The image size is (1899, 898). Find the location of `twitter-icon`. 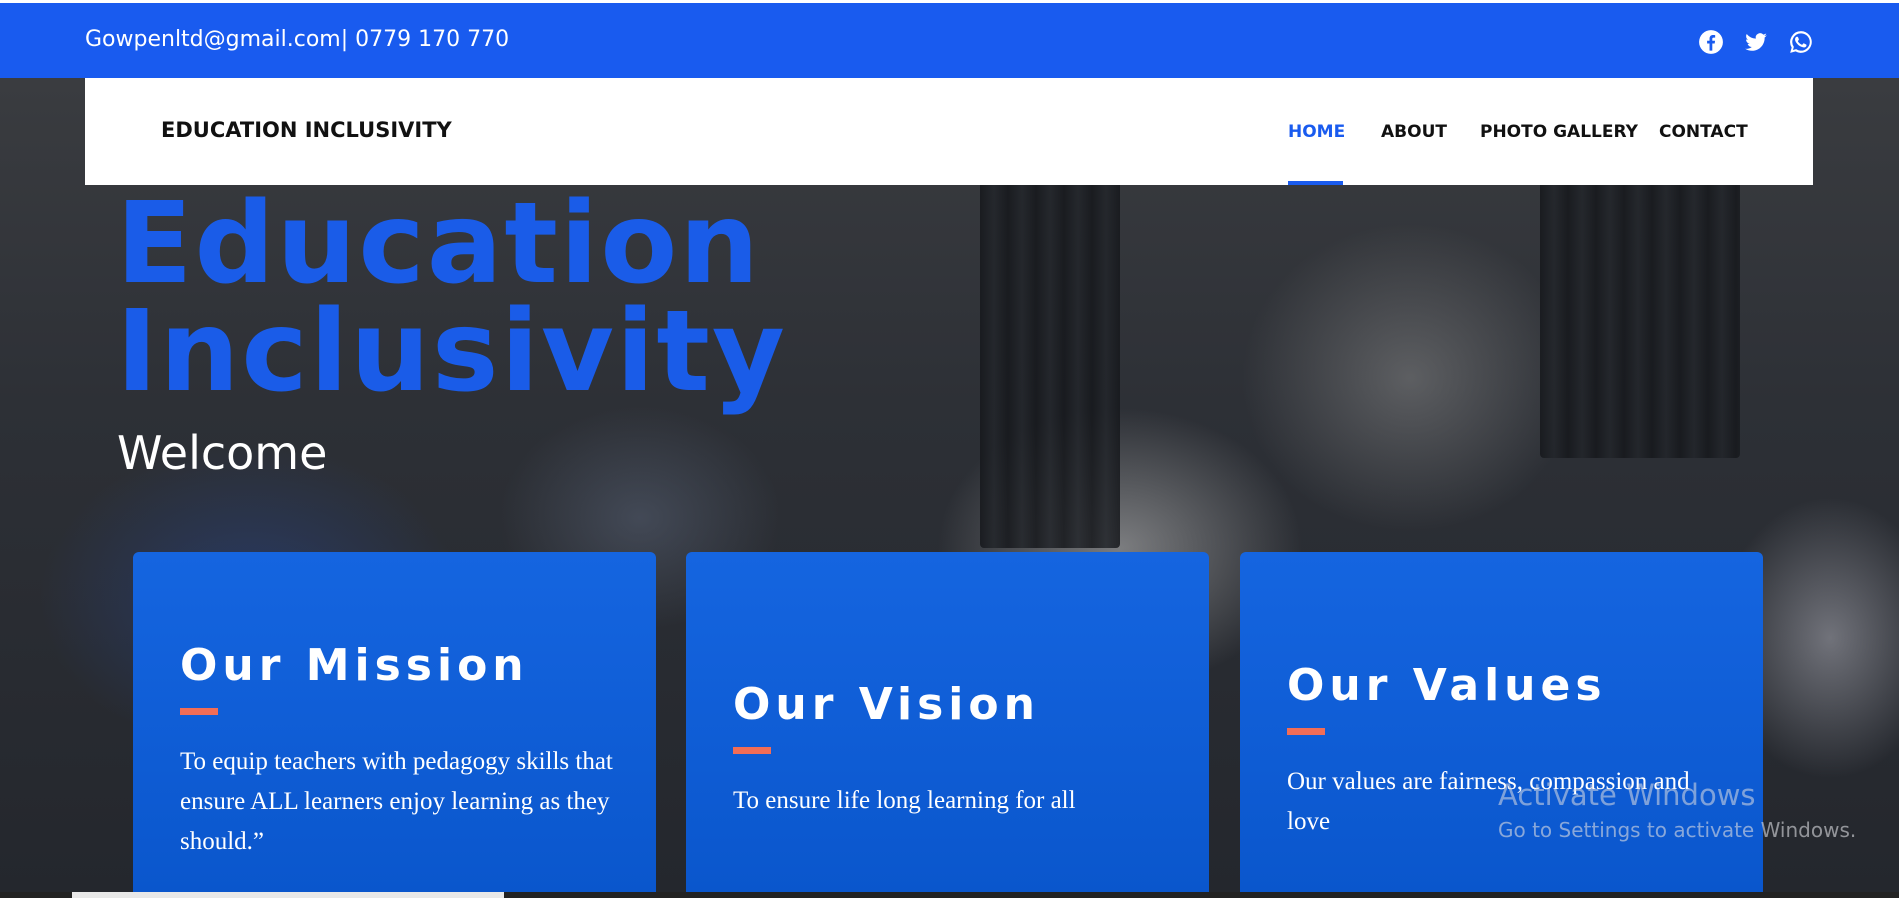

twitter-icon is located at coordinates (1756, 42).